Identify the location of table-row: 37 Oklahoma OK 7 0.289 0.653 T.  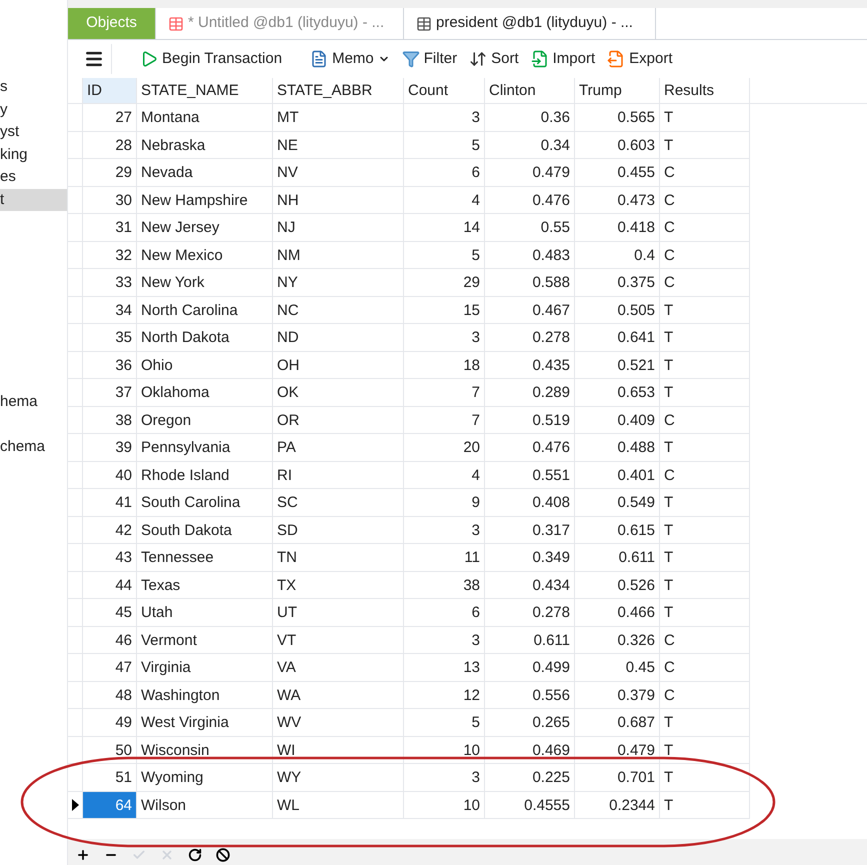
(409, 392).